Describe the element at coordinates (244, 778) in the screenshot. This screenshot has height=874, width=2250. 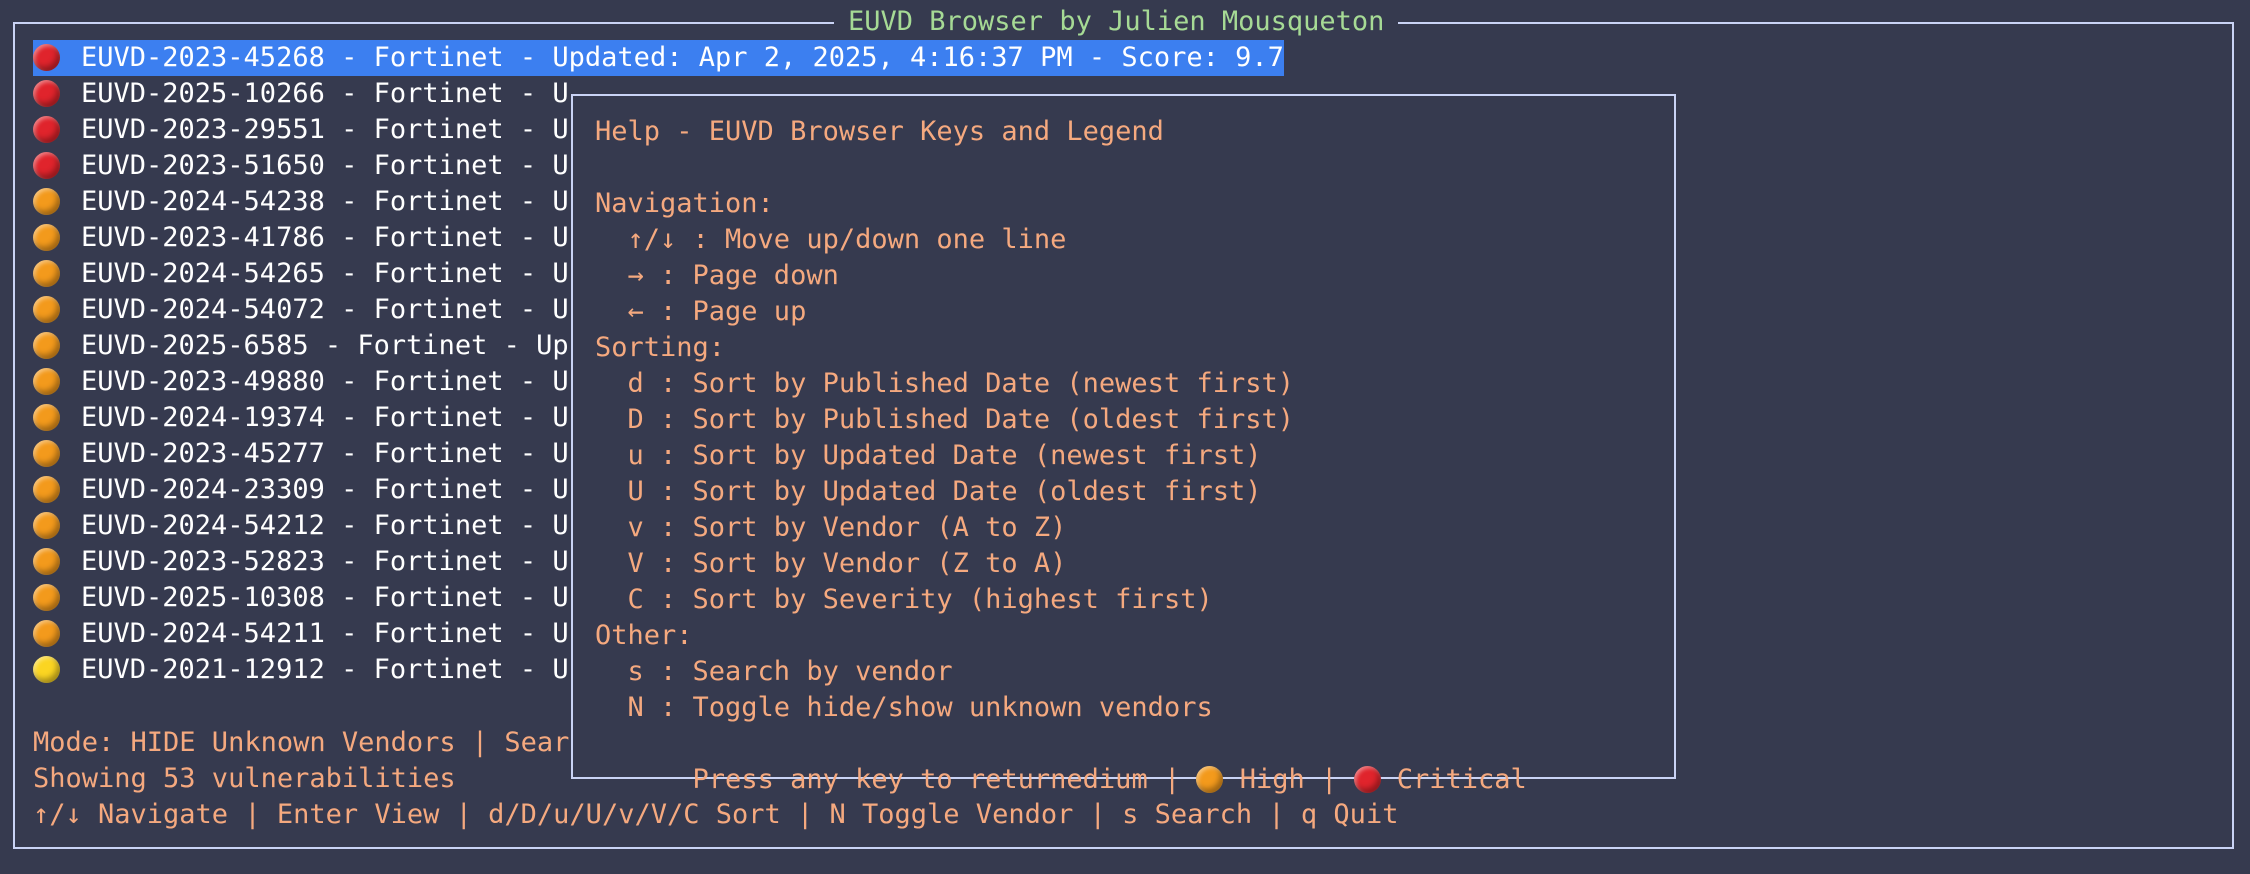
I see `vulnerability-count: Showing 53 vulnerabilities` at that location.